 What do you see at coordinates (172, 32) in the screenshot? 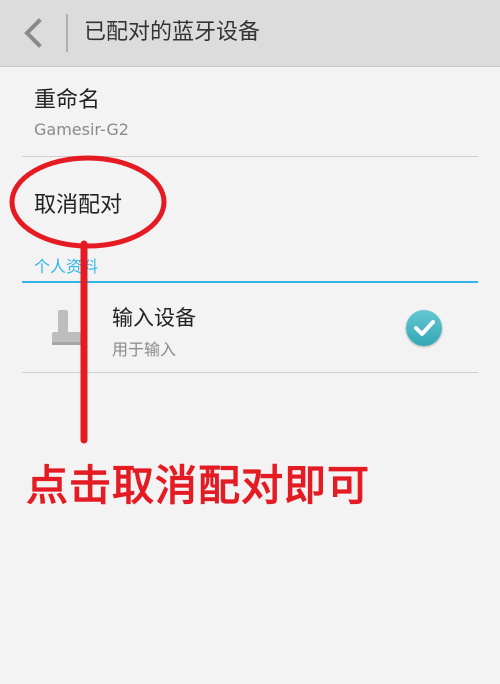
I see `page-title: 已配对的蓝牙设备` at bounding box center [172, 32].